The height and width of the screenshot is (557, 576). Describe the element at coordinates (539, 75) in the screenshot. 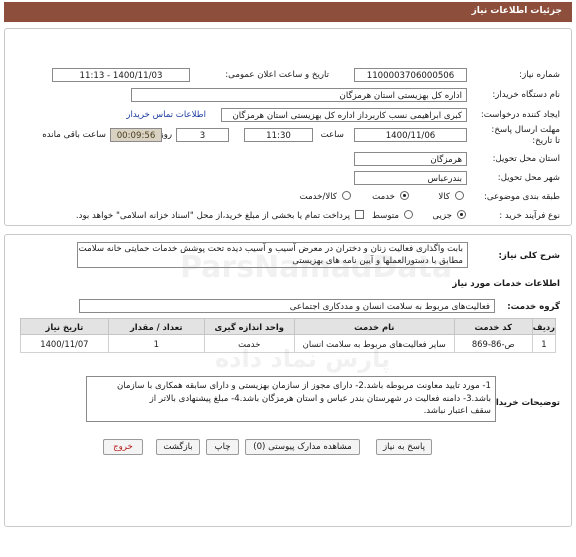

I see `need-number-label: شماره نیاز:` at that location.